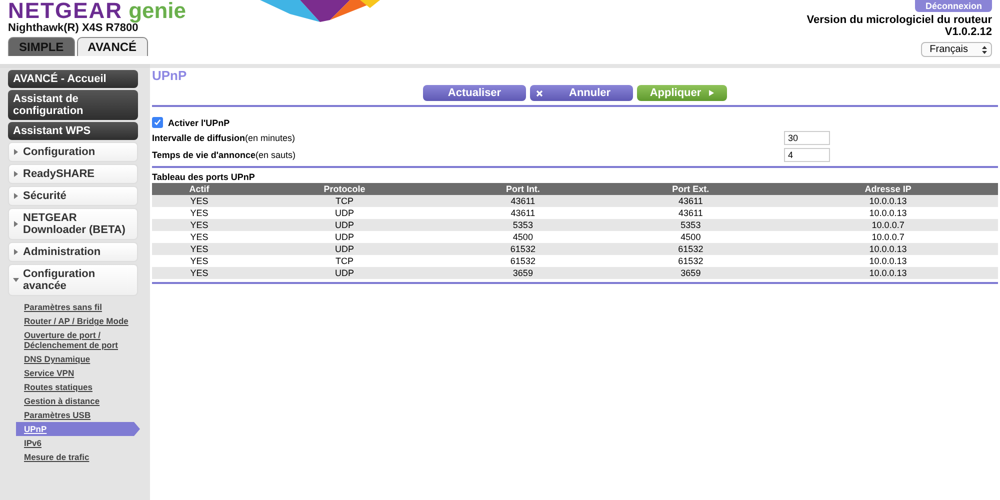 The width and height of the screenshot is (1000, 500). Describe the element at coordinates (888, 189) in the screenshot. I see `column-header: Adresse IP` at that location.